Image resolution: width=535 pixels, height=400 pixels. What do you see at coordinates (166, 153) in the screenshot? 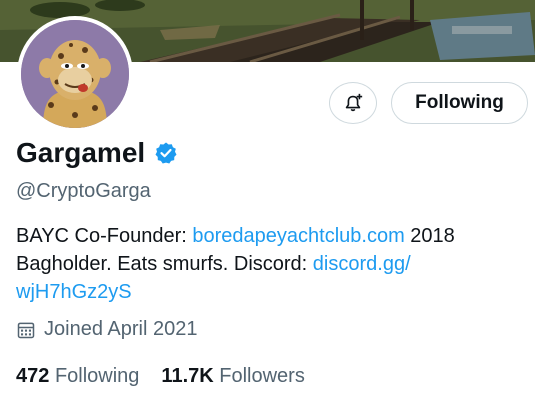
I see `verified-badge-icon` at bounding box center [166, 153].